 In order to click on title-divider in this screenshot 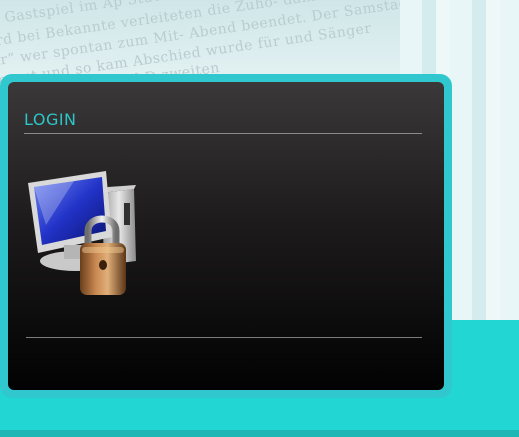, I will do `click(223, 133)`.